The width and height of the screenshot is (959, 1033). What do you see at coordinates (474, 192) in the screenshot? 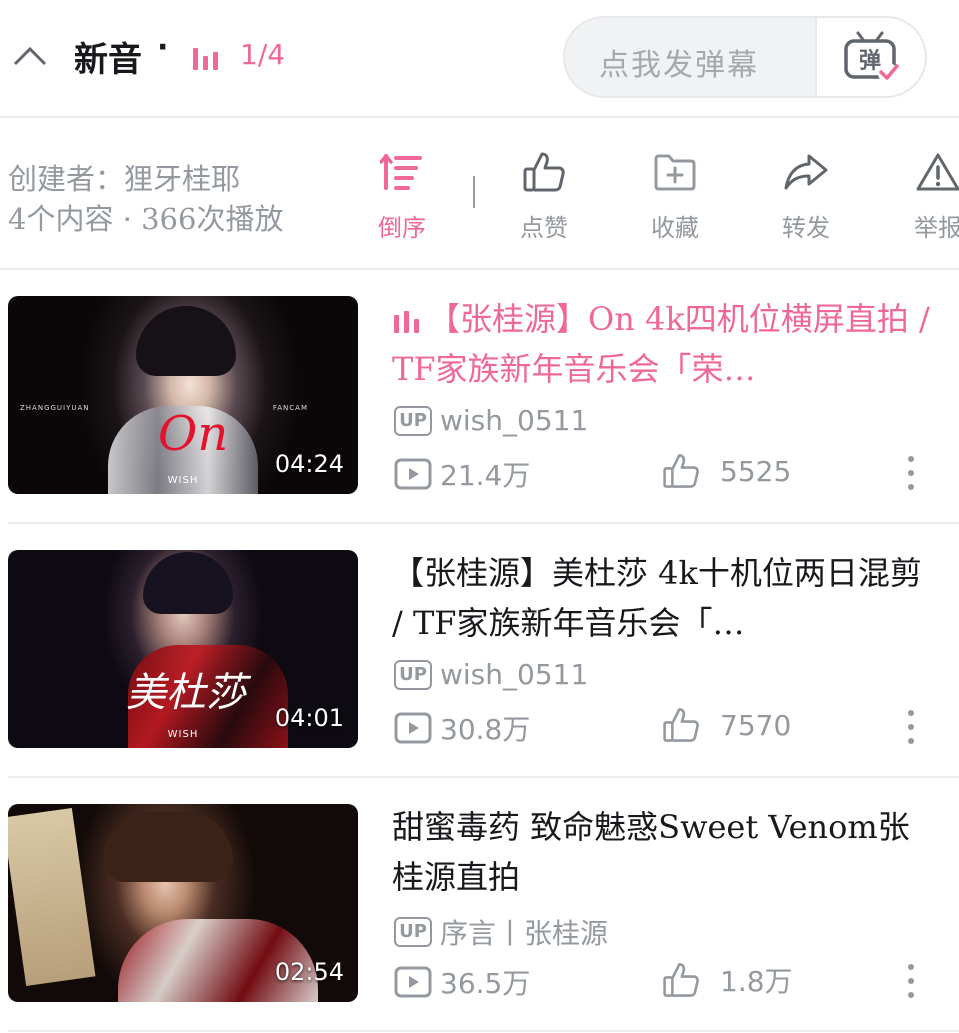
I see `action-separator` at bounding box center [474, 192].